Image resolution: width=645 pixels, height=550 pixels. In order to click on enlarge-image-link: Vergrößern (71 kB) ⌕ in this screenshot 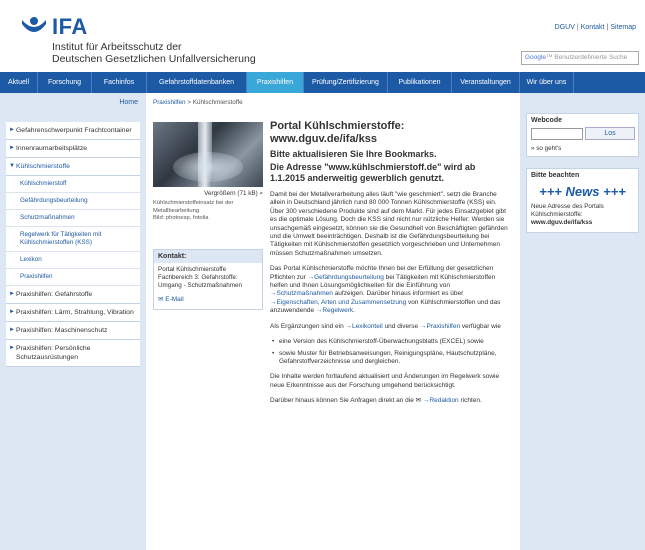, I will do `click(208, 194)`.